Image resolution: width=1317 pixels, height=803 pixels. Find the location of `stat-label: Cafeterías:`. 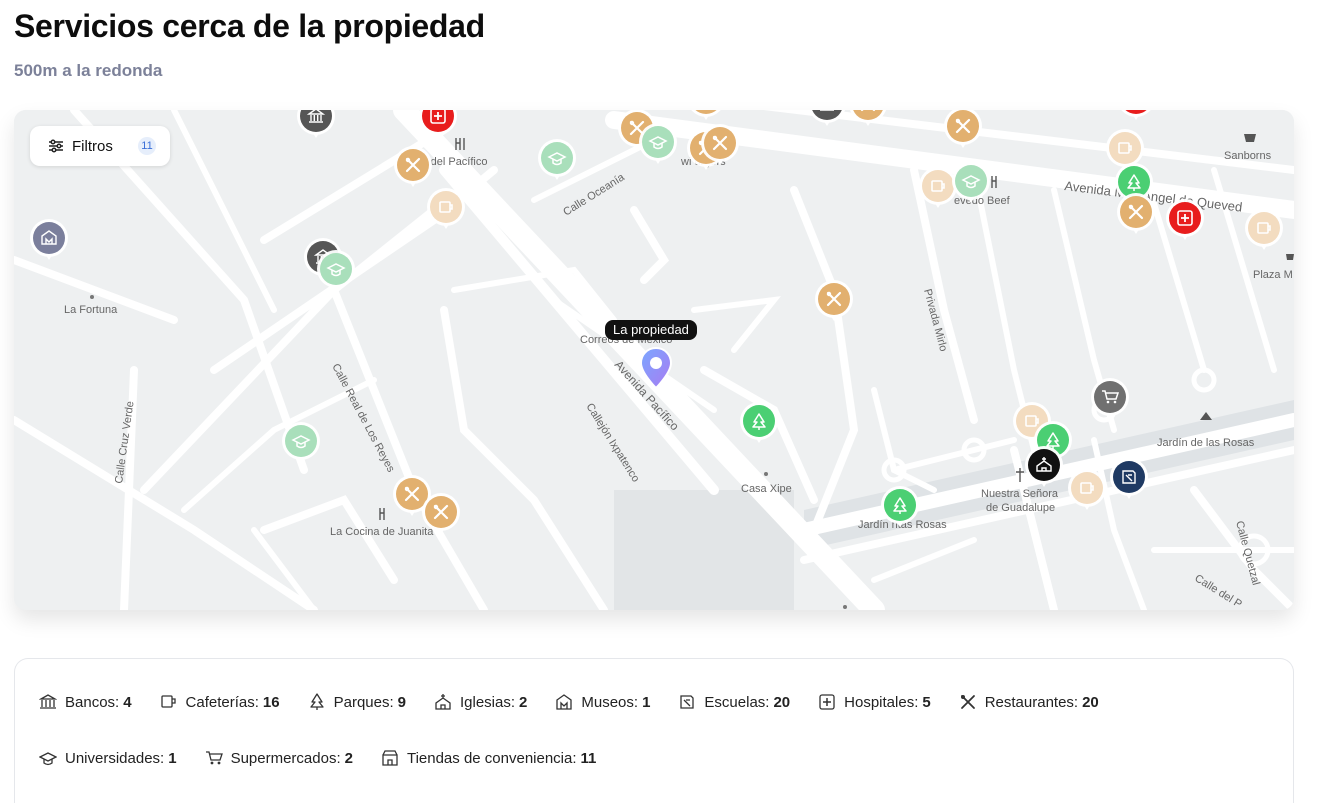

stat-label: Cafeterías: is located at coordinates (222, 702).